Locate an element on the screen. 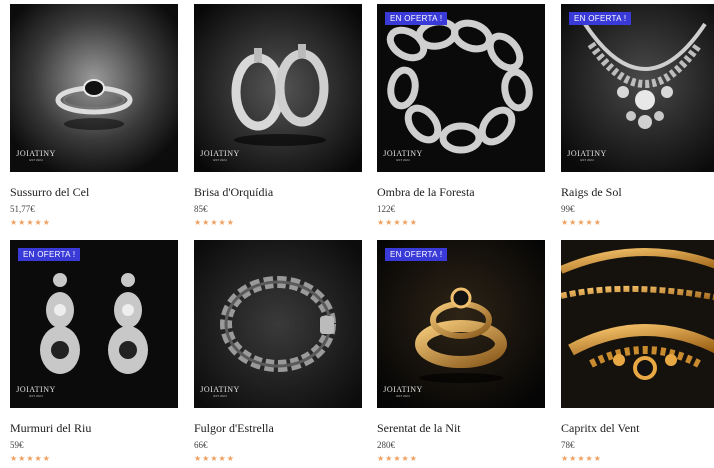  silver-necklace-image is located at coordinates (637, 88).